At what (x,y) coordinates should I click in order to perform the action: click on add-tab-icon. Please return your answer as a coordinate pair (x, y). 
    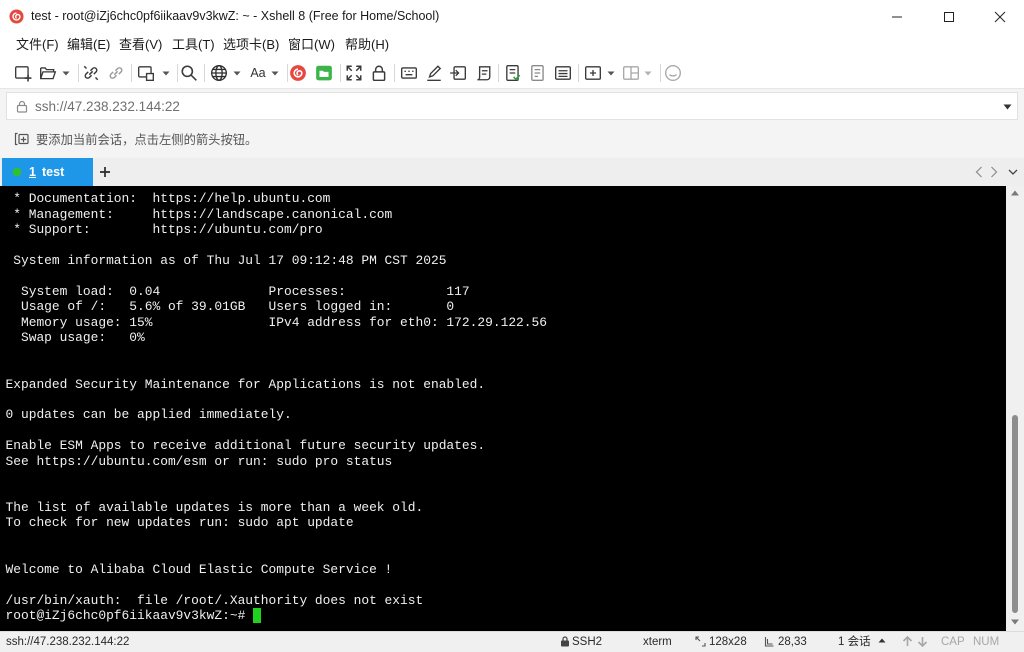
    Looking at the image, I should click on (105, 172).